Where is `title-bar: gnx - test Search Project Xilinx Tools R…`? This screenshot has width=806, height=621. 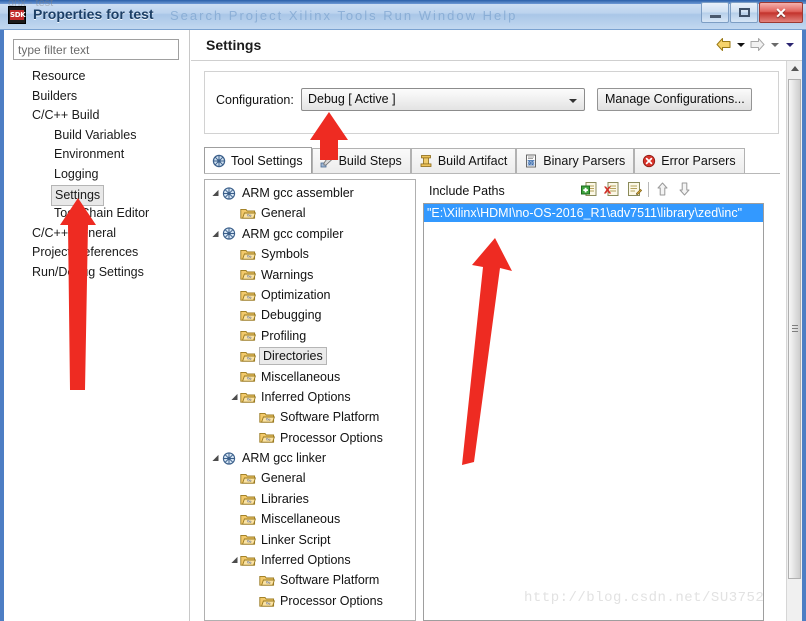
title-bar: gnx - test Search Project Xilinx Tools R… is located at coordinates (403, 15).